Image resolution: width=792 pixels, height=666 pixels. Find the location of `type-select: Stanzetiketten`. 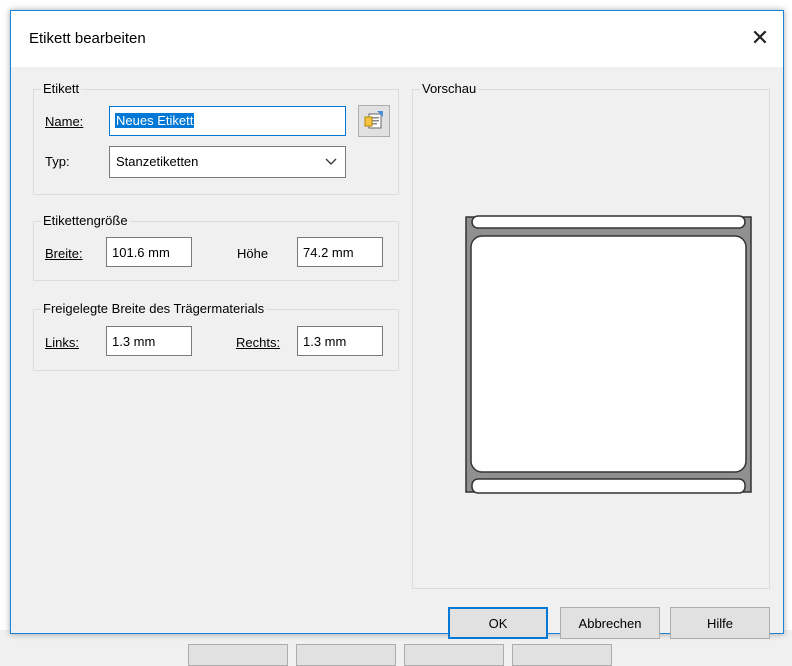

type-select: Stanzetiketten is located at coordinates (227, 162).